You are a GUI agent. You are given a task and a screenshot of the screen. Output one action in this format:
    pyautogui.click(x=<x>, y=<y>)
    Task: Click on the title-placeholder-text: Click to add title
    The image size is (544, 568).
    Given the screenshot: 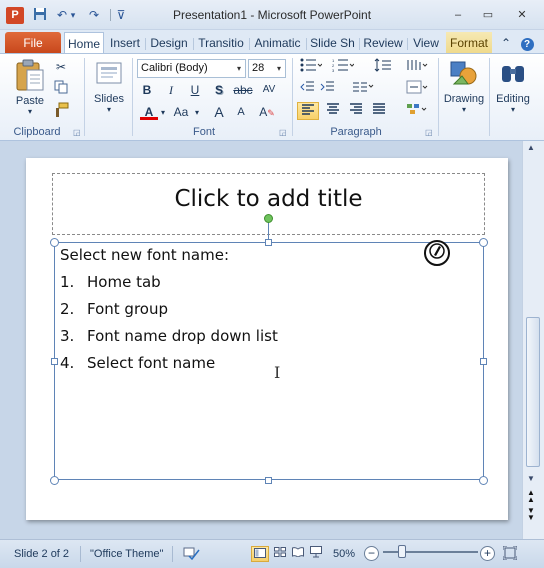 What is the action you would take?
    pyautogui.click(x=268, y=199)
    